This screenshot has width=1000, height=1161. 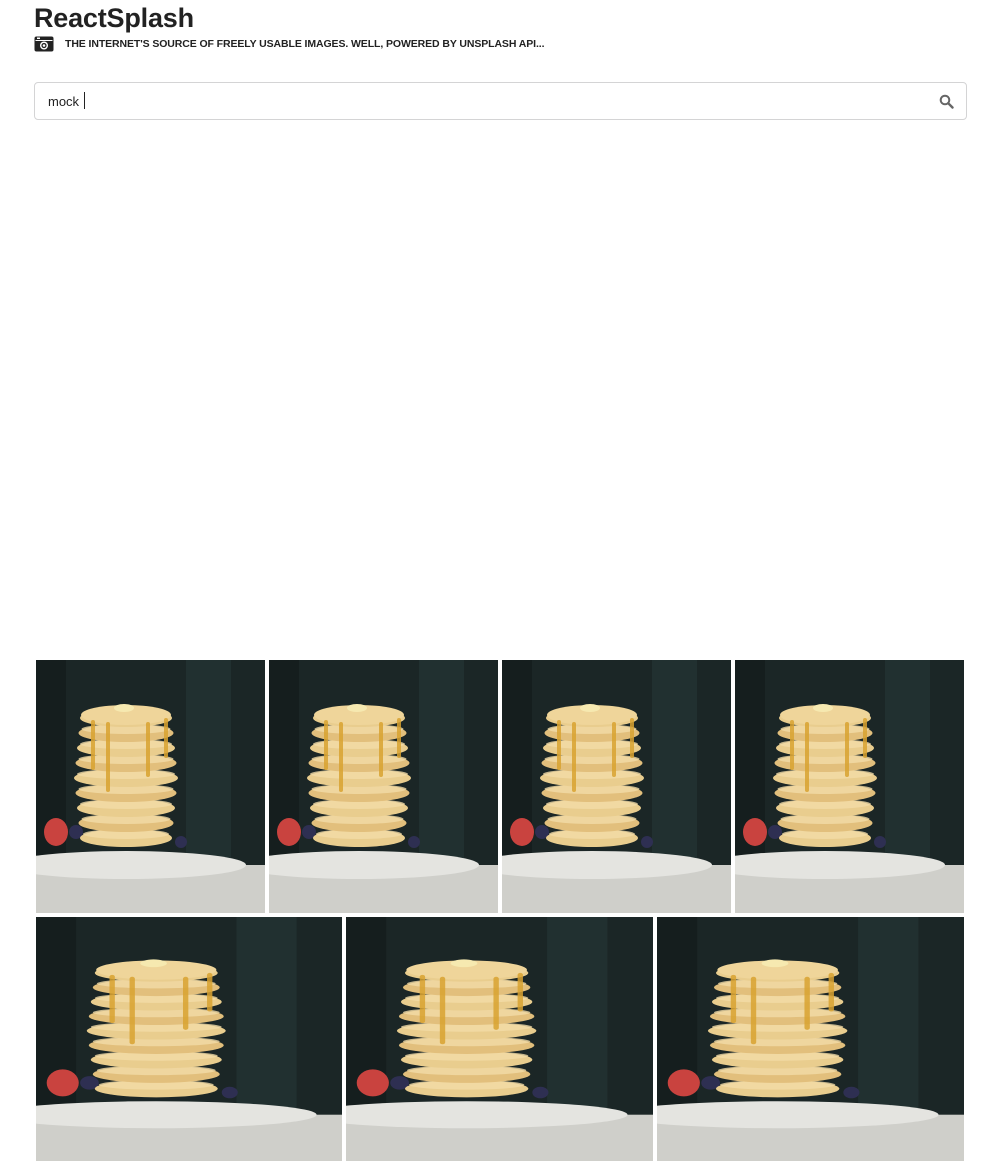 I want to click on search-box, so click(x=500, y=101).